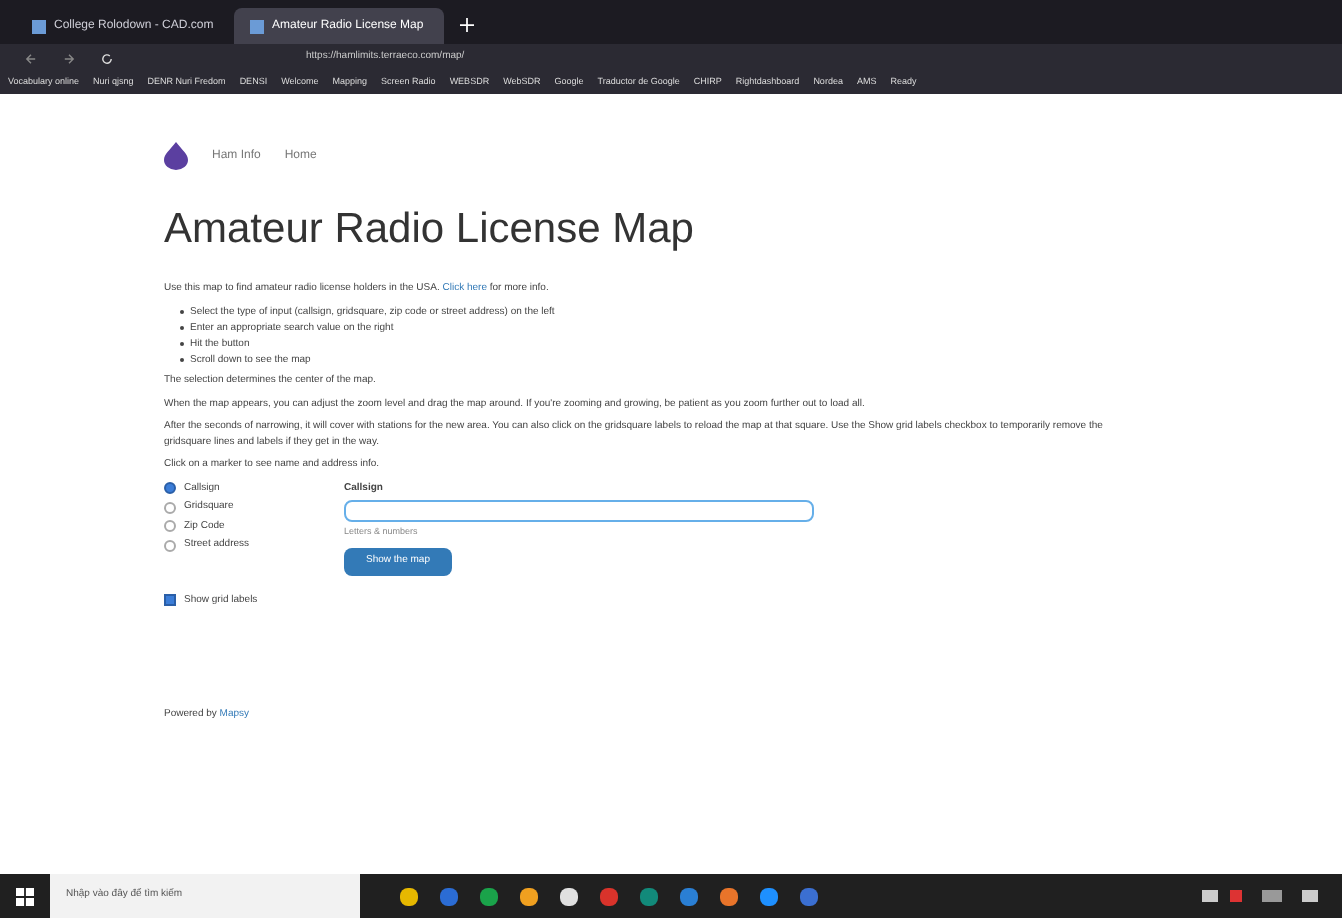 Image resolution: width=1342 pixels, height=918 pixels. I want to click on windows-start-icon, so click(25, 896).